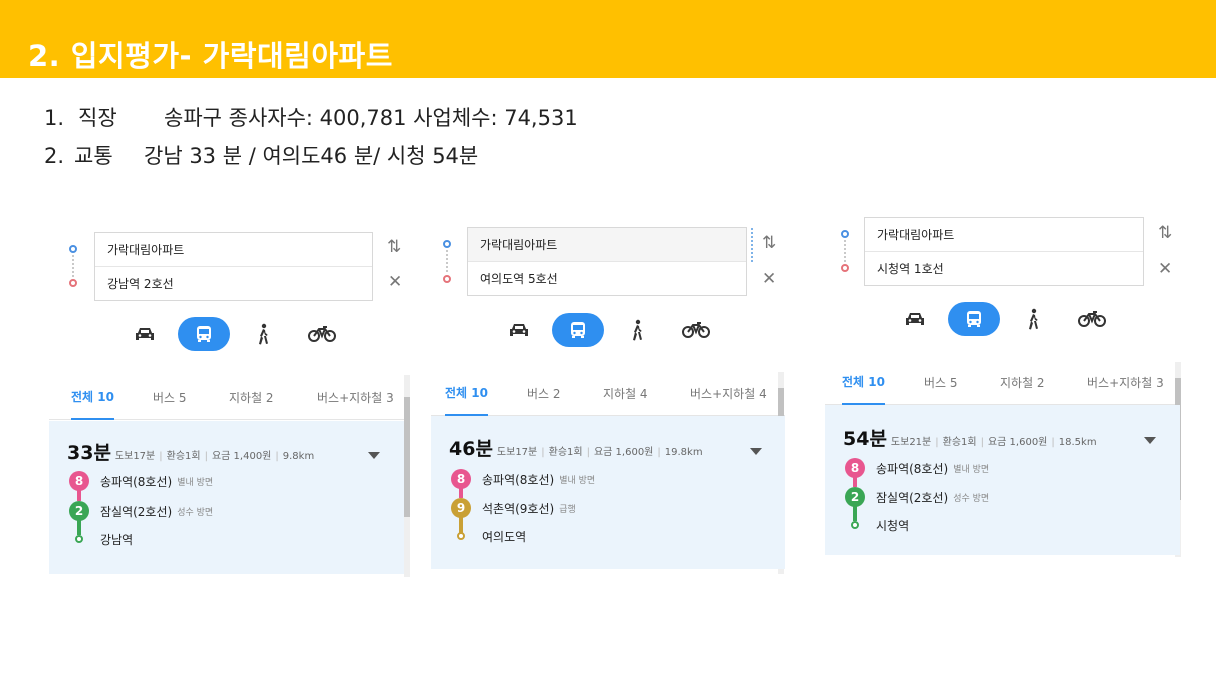  Describe the element at coordinates (79, 481) in the screenshot. I see `line-badge-8: 8` at that location.